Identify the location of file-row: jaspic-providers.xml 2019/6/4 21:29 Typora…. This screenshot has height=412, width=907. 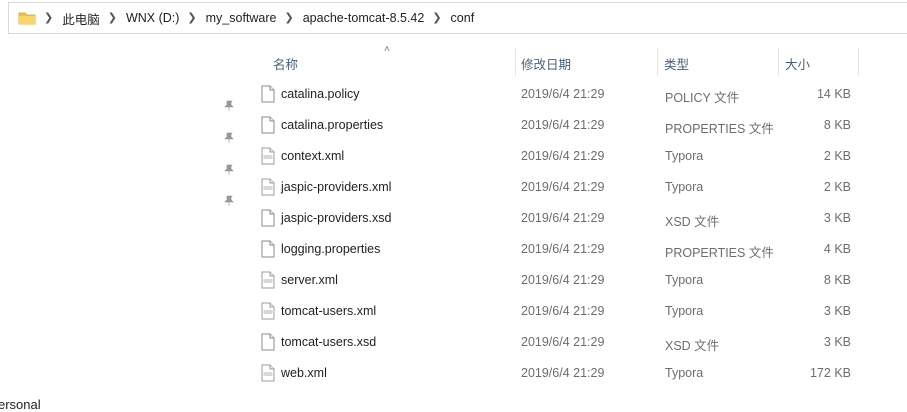
(555, 187).